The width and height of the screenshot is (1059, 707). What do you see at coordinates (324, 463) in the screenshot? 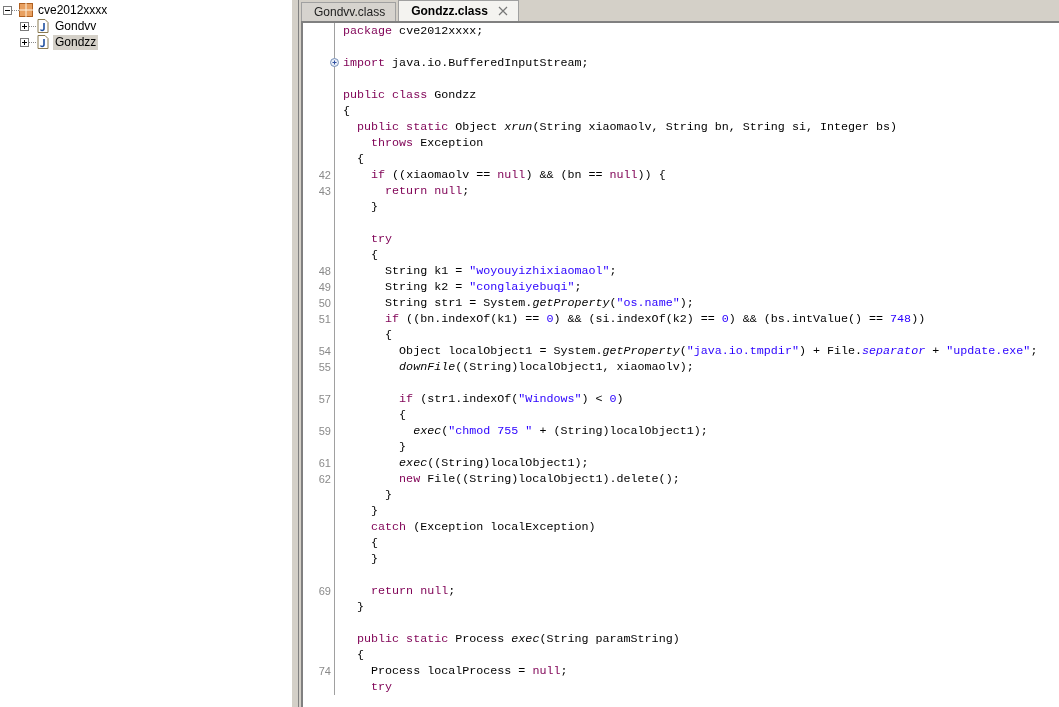
I see `line-number: 61` at bounding box center [324, 463].